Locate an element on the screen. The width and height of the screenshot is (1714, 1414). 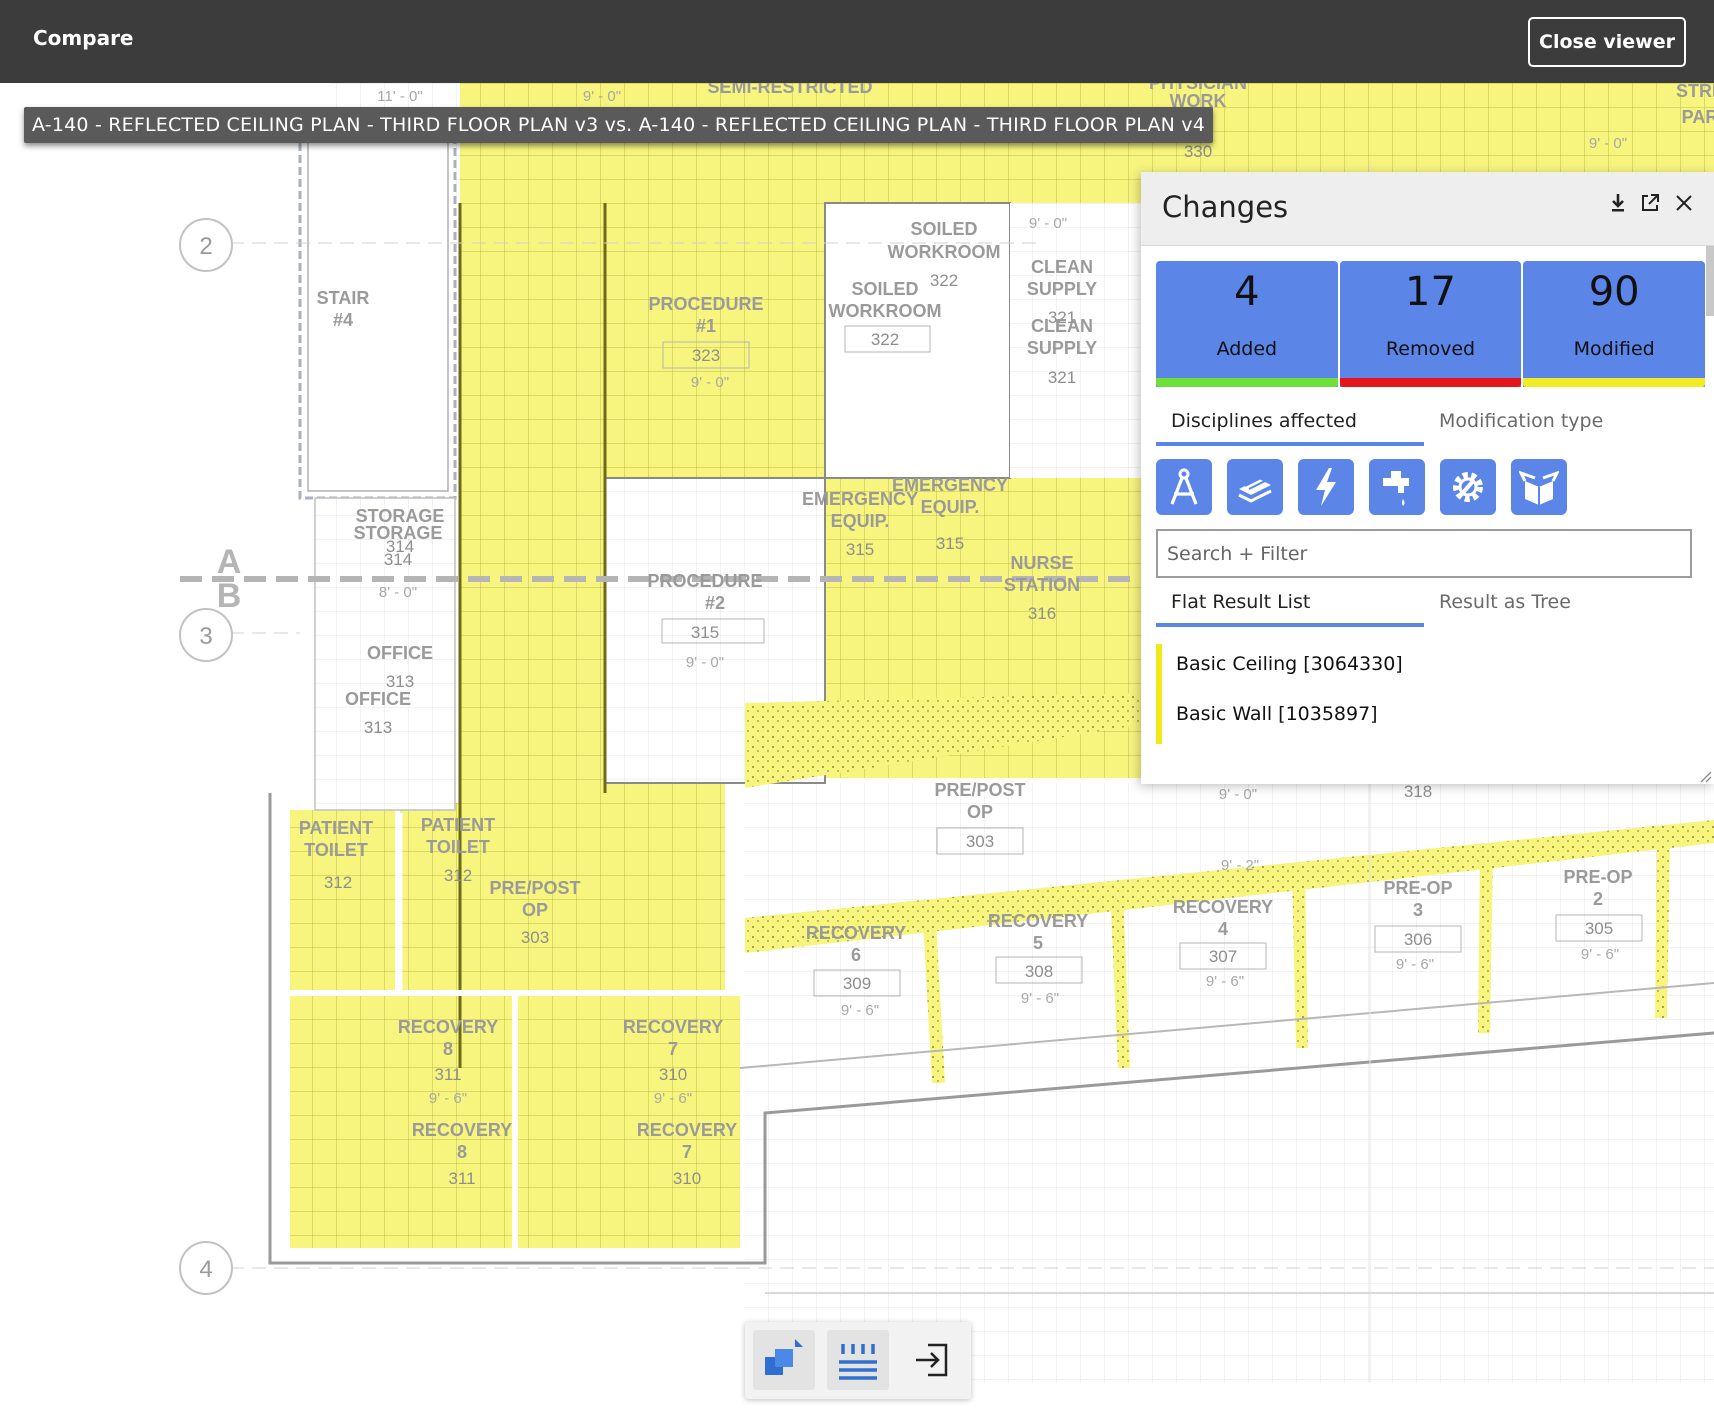
svg-text: 2 is located at coordinates (1598, 899).